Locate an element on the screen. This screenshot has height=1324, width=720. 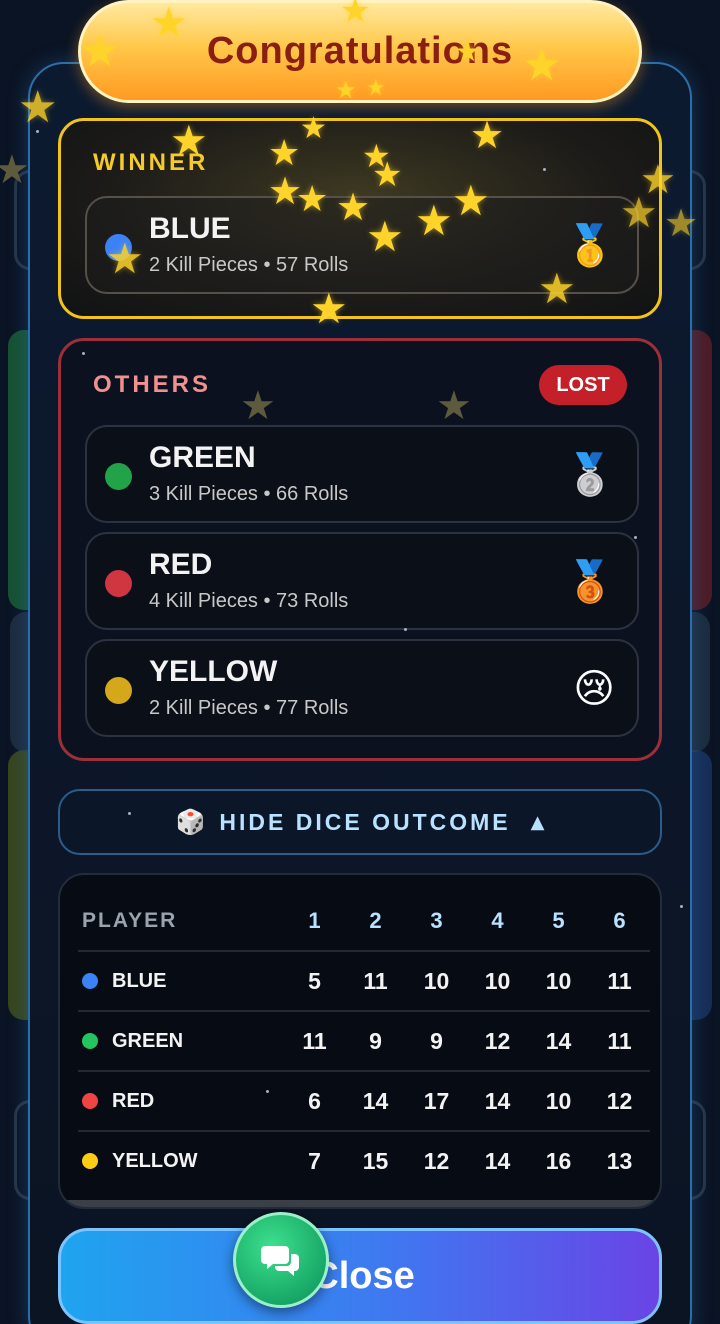
table-cell: 17 is located at coordinates (436, 1101).